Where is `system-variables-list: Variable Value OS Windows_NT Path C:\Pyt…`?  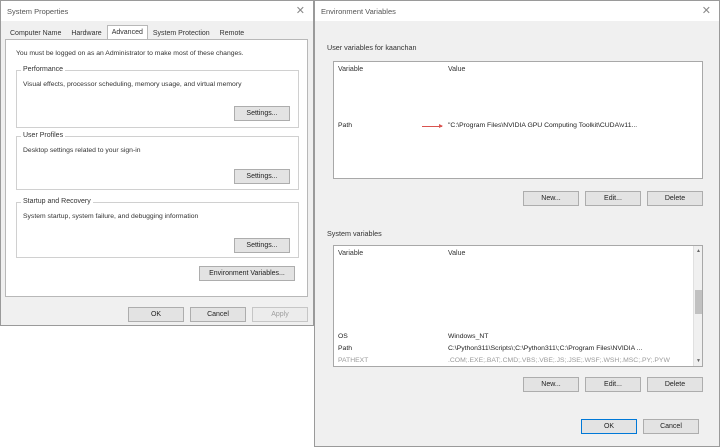 system-variables-list: Variable Value OS Windows_NT Path C:\Pyt… is located at coordinates (518, 306).